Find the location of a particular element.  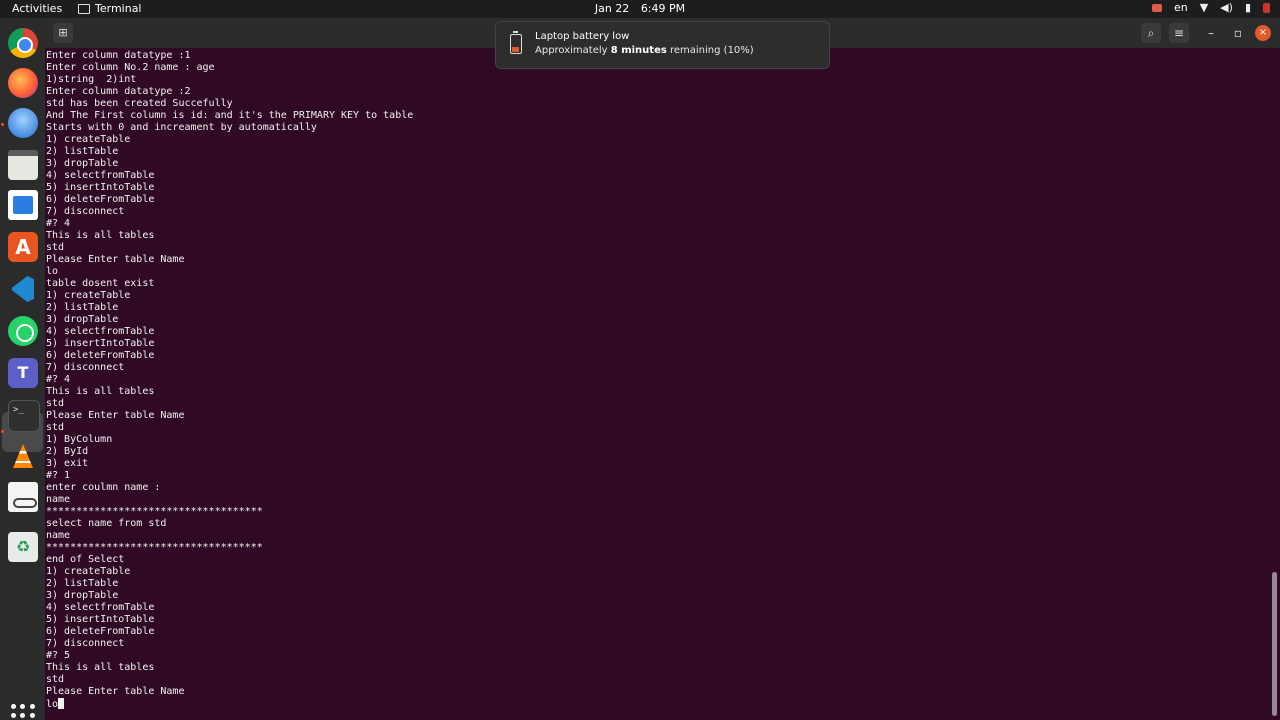

vscode-icon is located at coordinates (23, 289).